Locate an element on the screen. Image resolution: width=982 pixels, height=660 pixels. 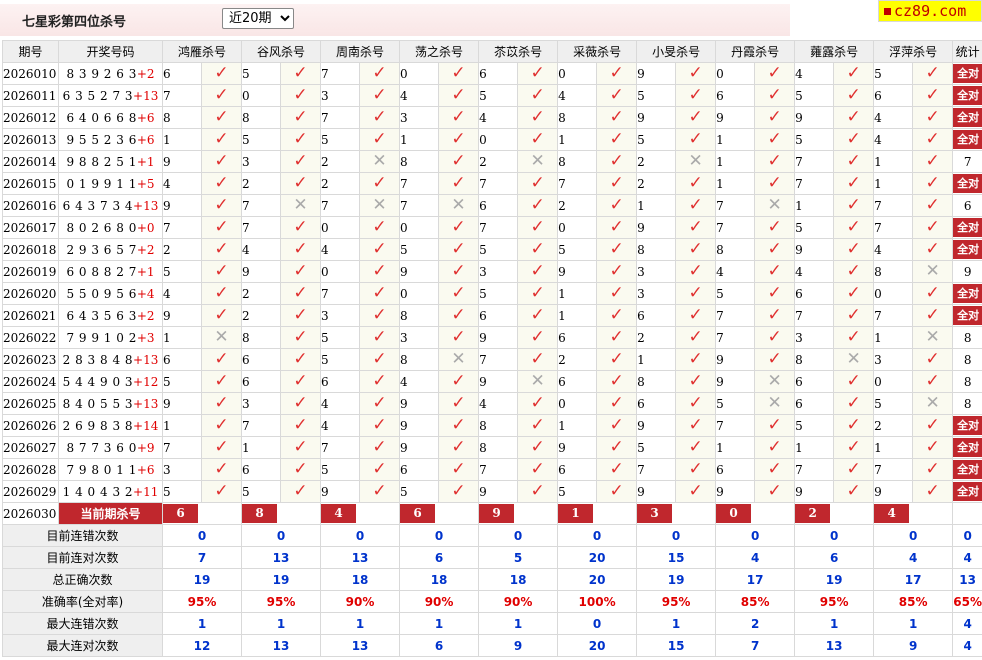
current-kill-number: 6 is located at coordinates (418, 513).